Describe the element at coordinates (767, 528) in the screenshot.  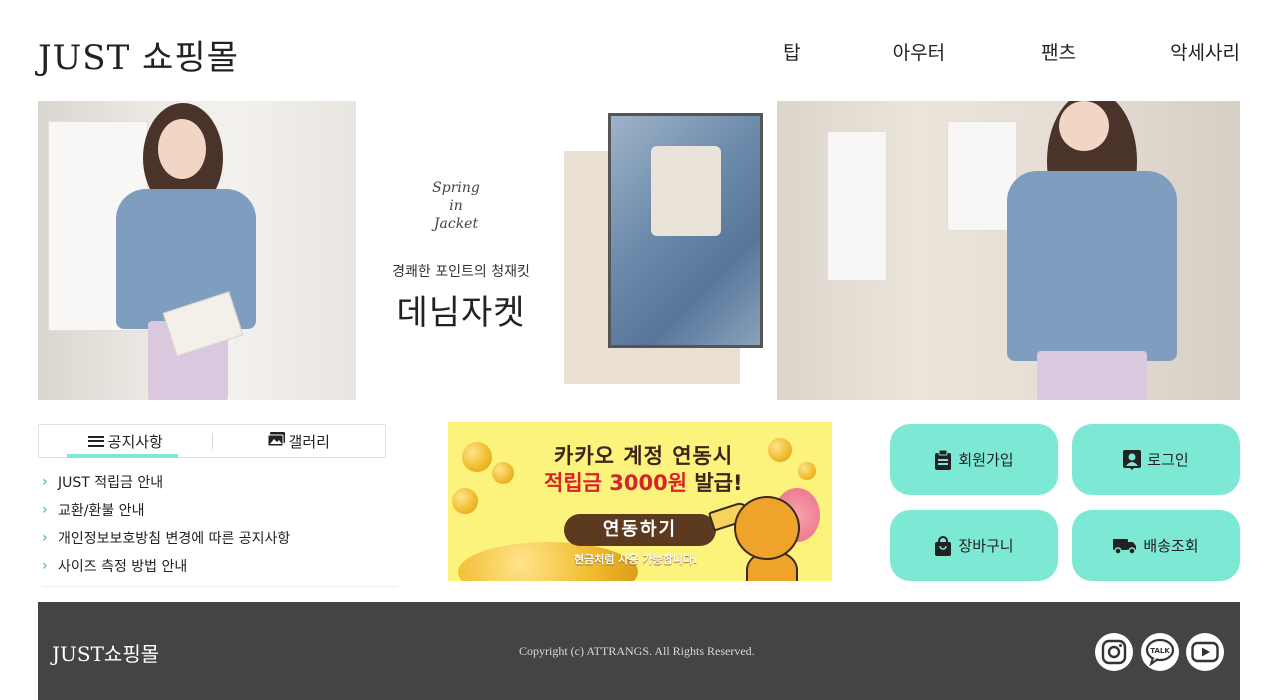
I see `ryan-character` at that location.